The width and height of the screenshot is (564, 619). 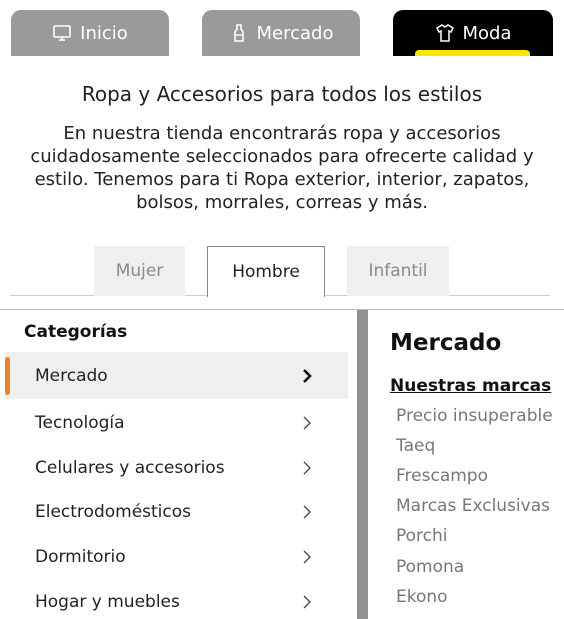 I want to click on category-label: Mercado, so click(x=71, y=375).